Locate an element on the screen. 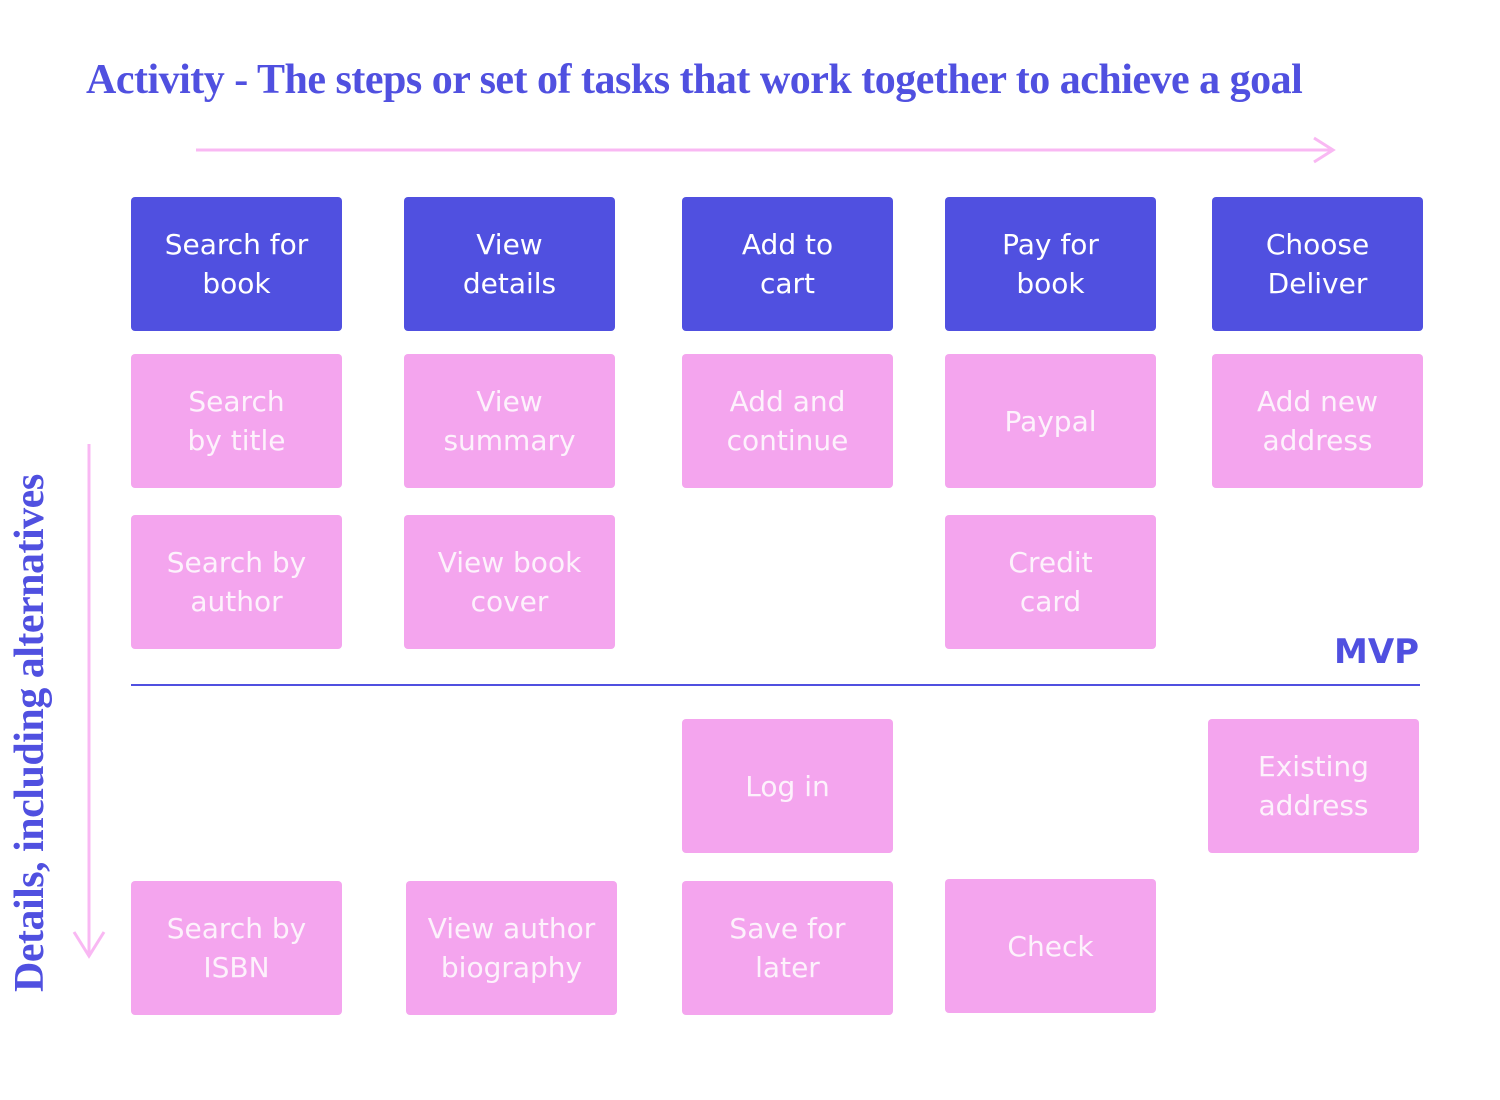  activity-card-choose-deliver: Choose Deliver is located at coordinates (1317, 264).